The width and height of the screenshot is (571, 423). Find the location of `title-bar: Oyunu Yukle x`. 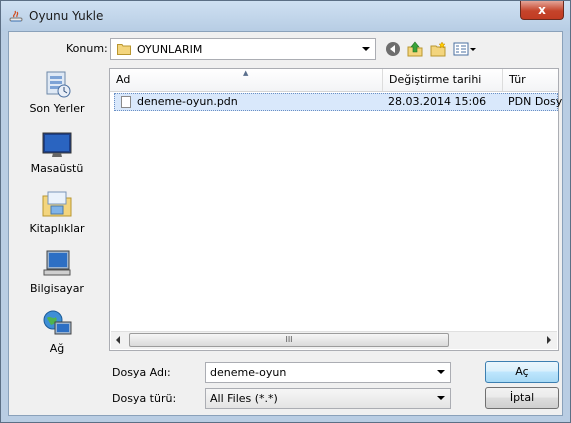

title-bar: Oyunu Yukle x is located at coordinates (285, 16).